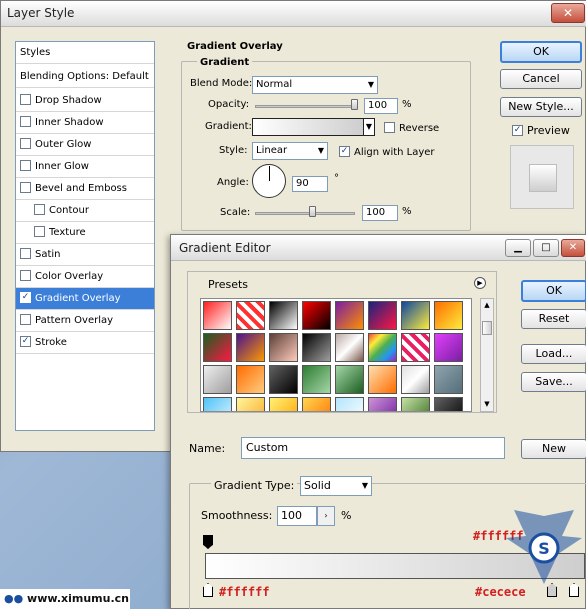  What do you see at coordinates (297, 516) in the screenshot?
I see `smoothness-input: 100` at bounding box center [297, 516].